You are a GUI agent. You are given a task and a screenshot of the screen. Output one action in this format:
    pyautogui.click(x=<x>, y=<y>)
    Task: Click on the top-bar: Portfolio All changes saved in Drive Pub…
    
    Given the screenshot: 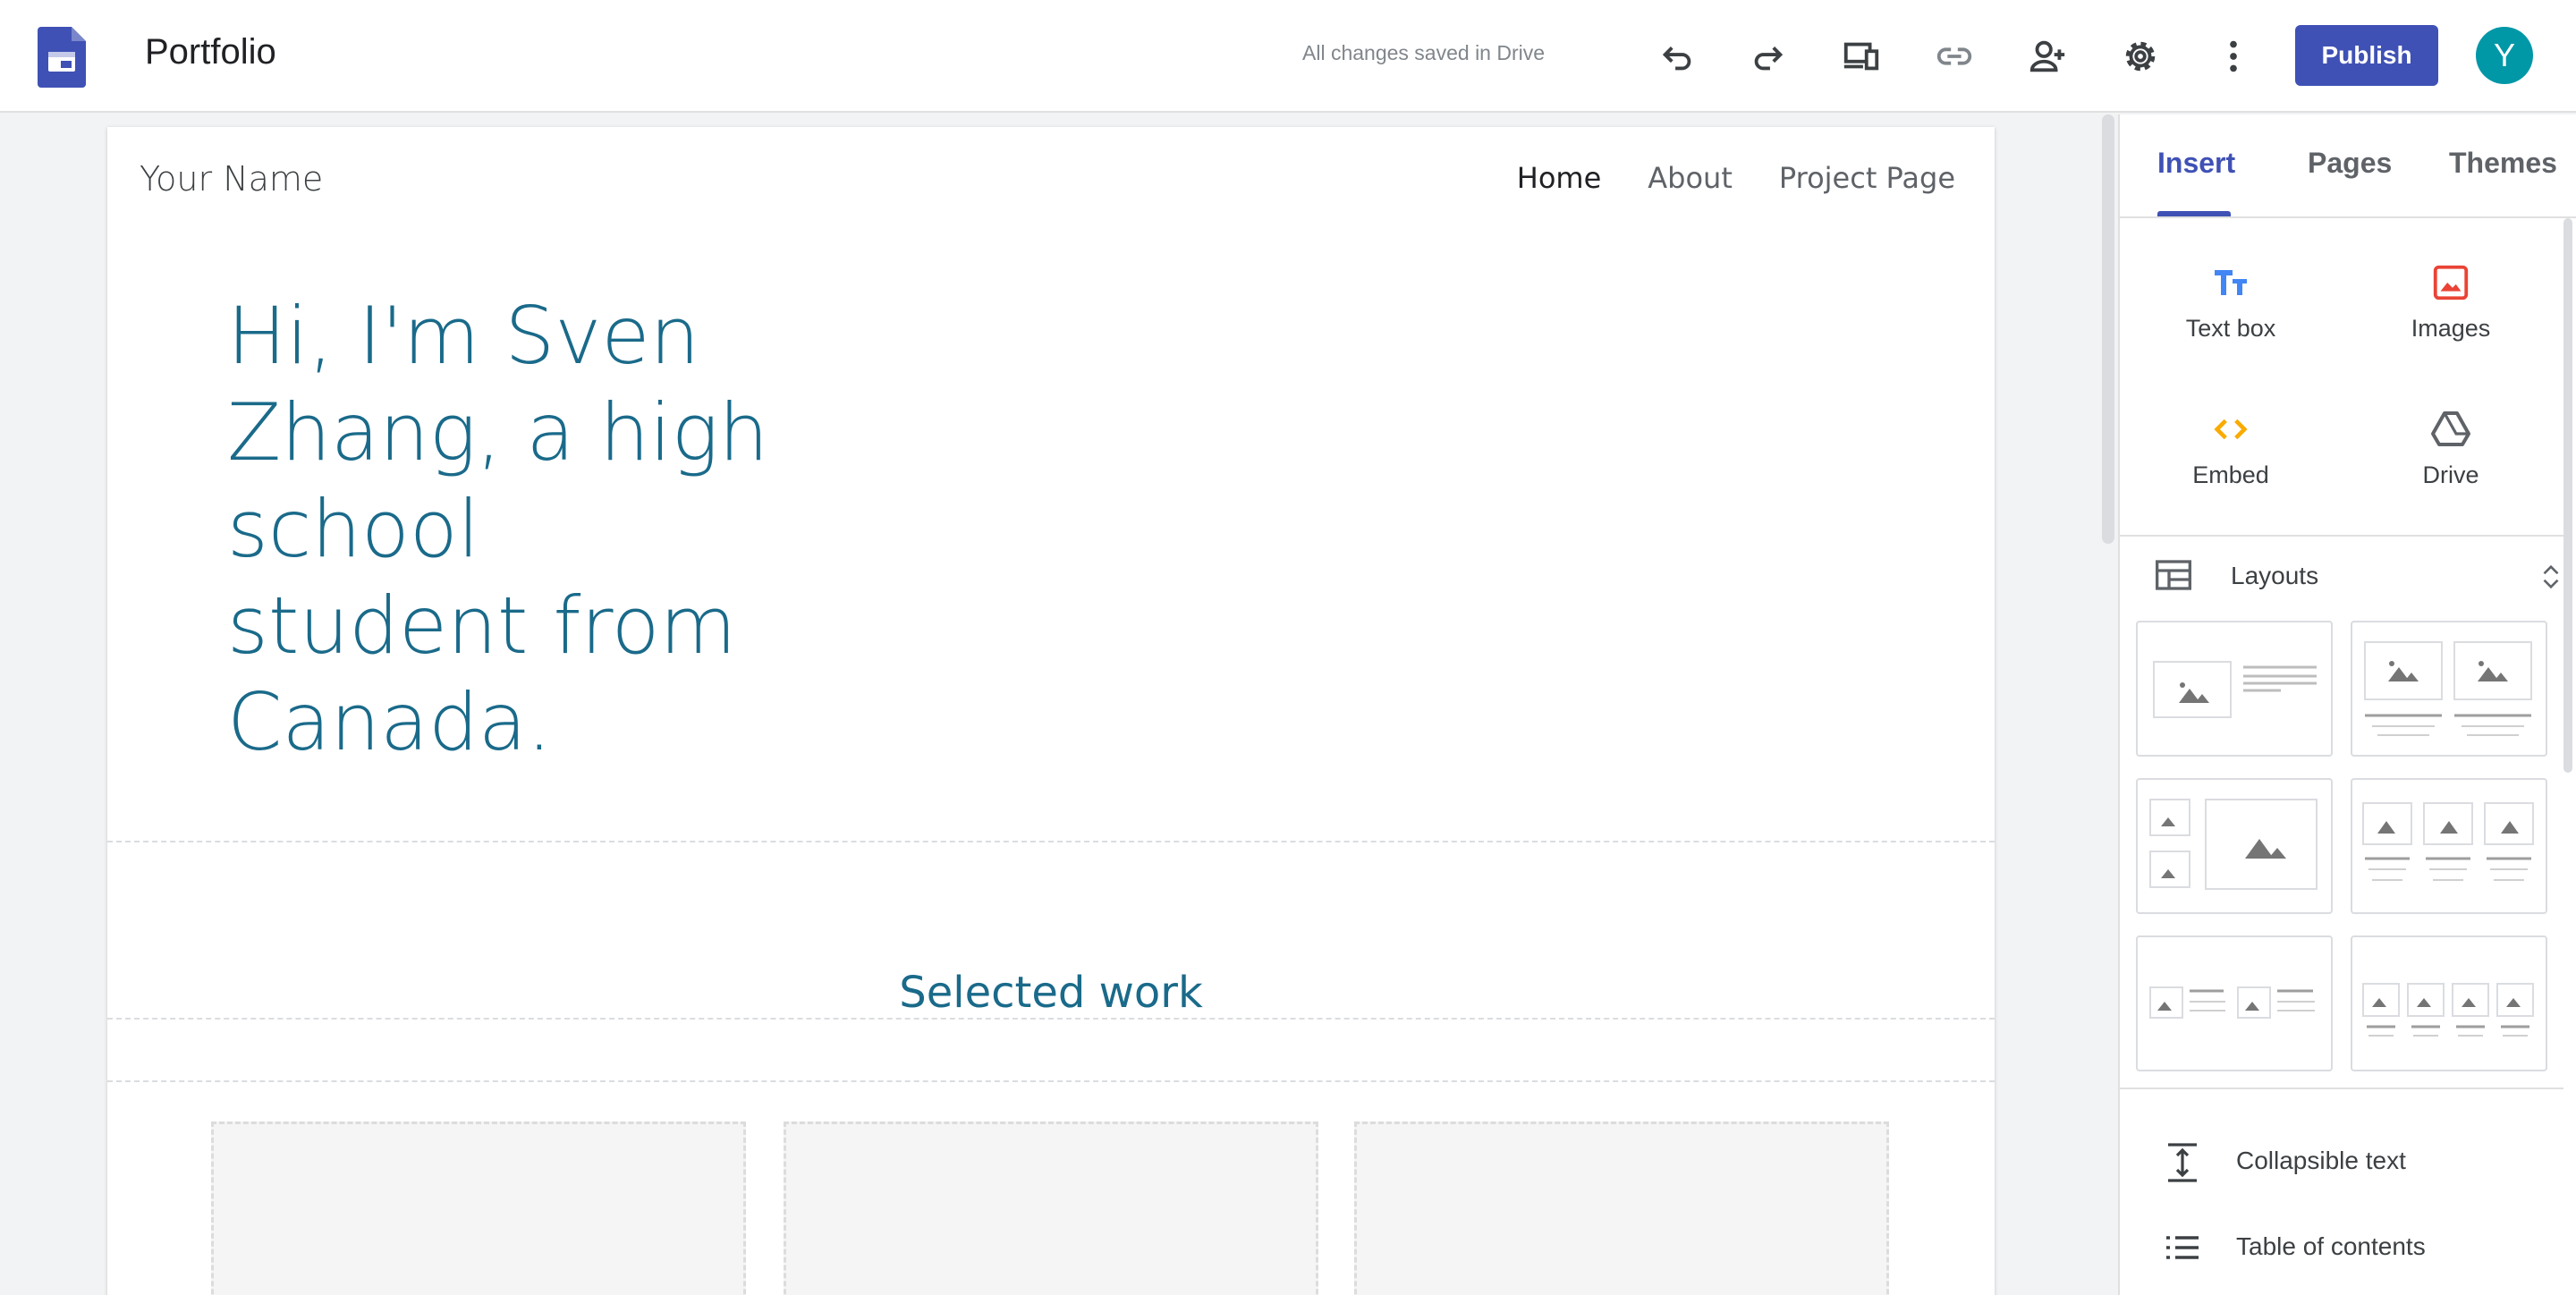 What is the action you would take?
    pyautogui.click(x=1288, y=56)
    